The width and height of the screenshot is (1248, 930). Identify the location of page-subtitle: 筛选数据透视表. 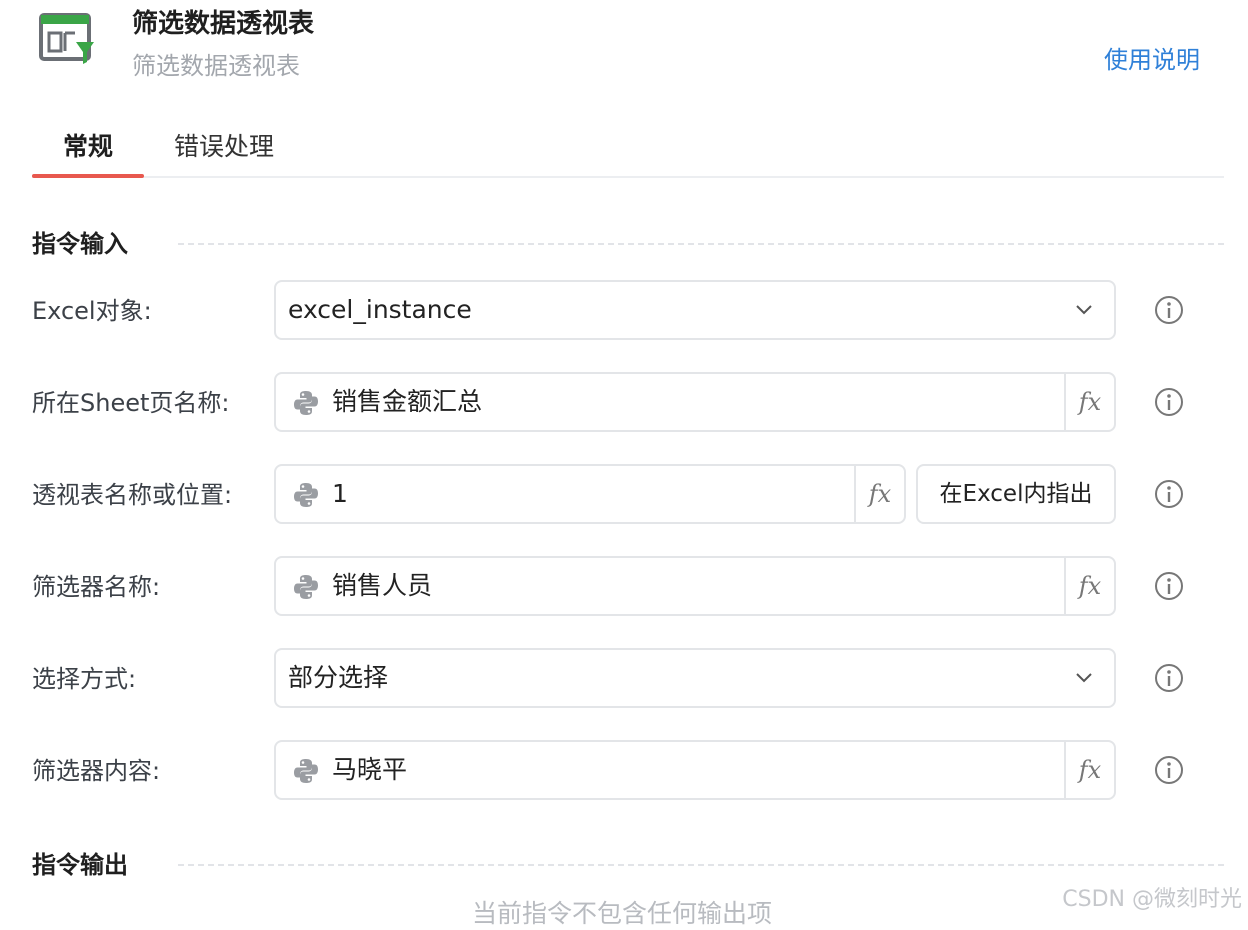
(216, 66).